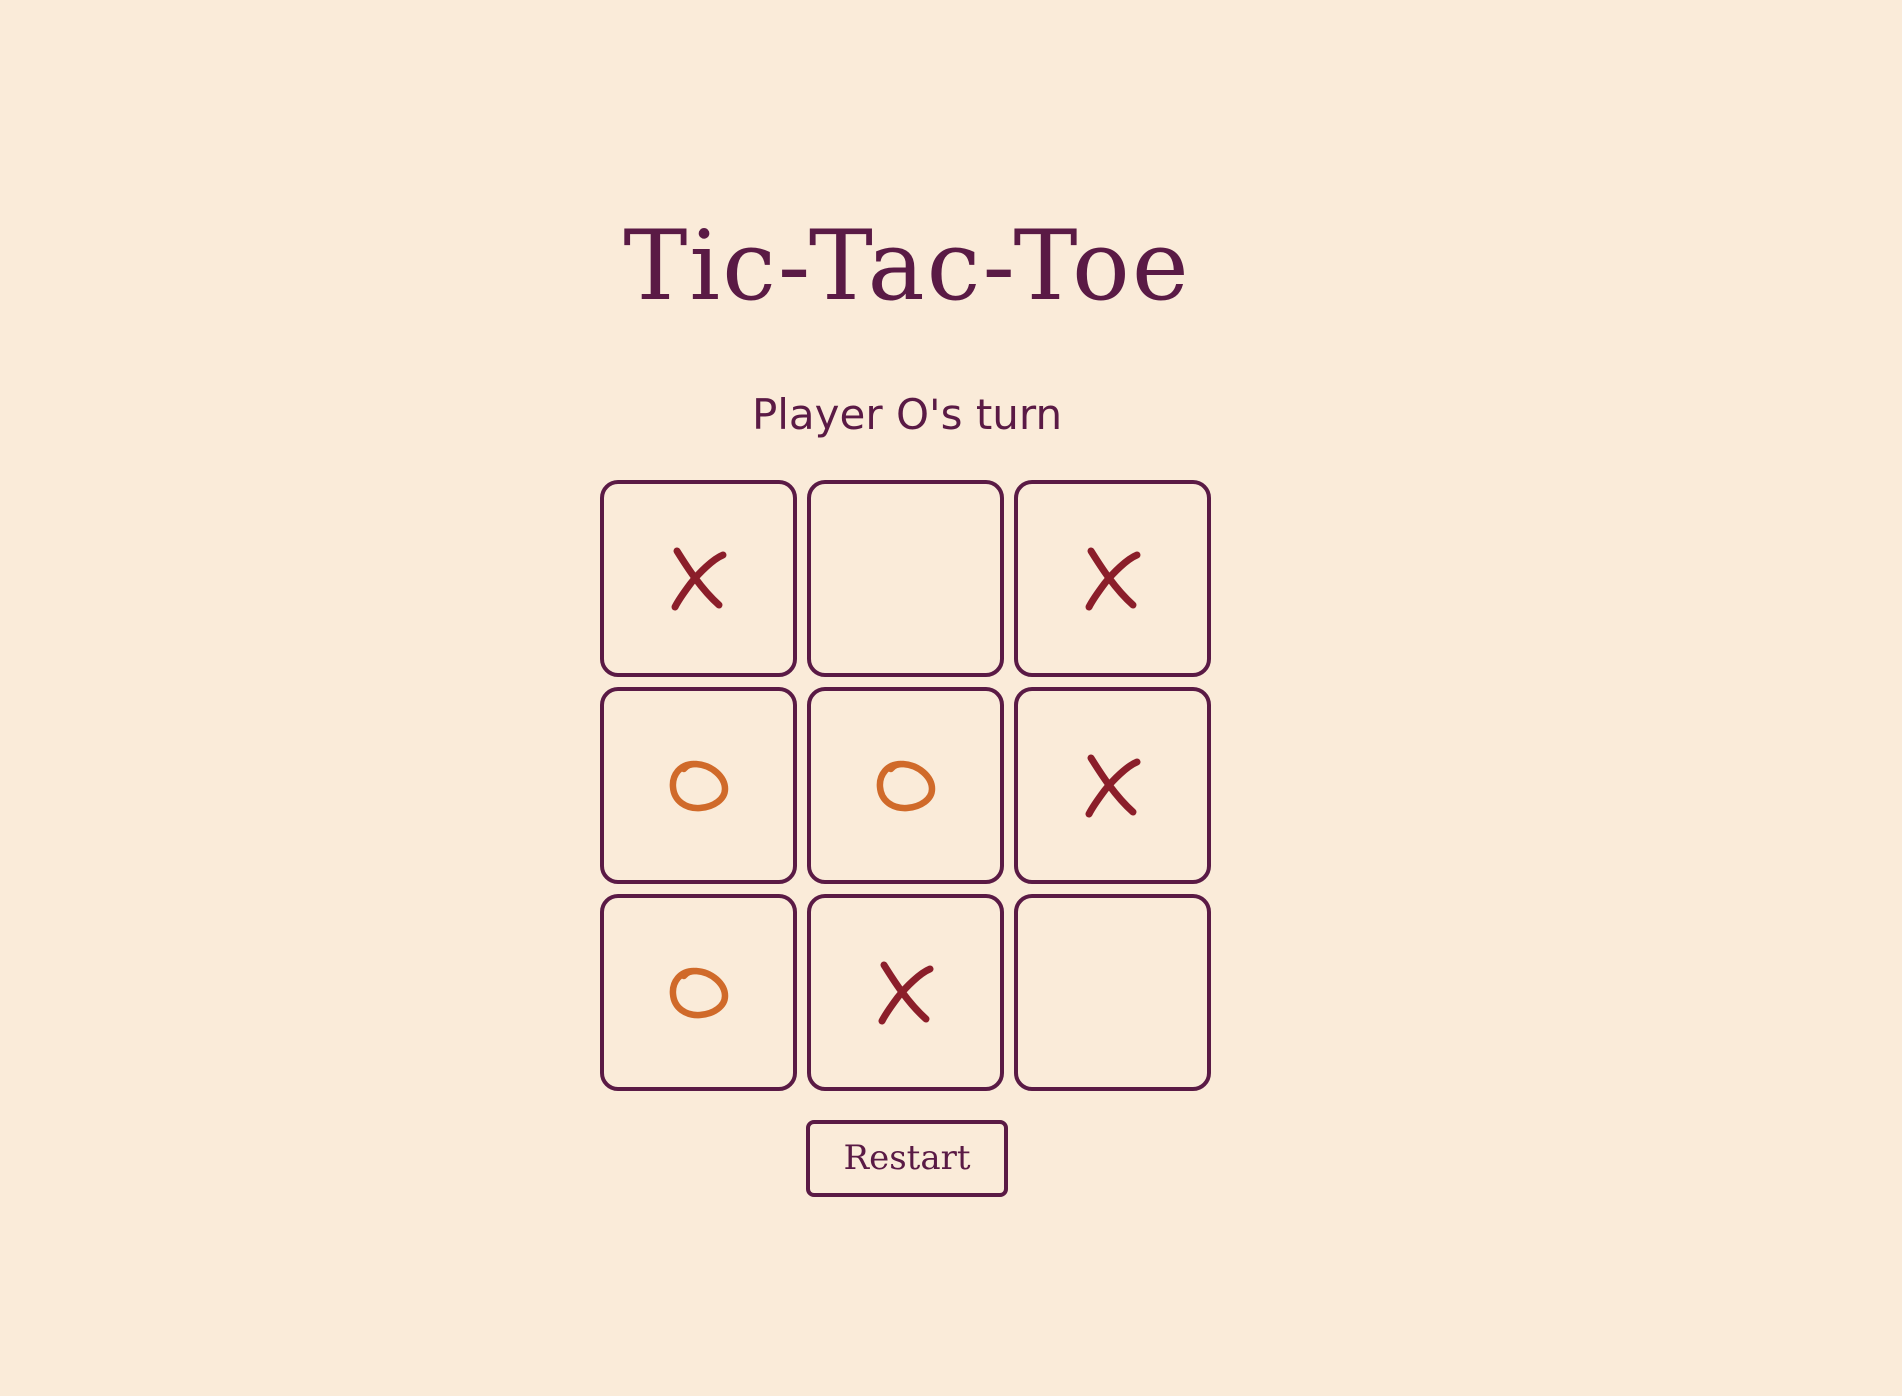 This screenshot has width=1902, height=1396. Describe the element at coordinates (907, 266) in the screenshot. I see `game-title: Tic-Tac-Toe` at that location.